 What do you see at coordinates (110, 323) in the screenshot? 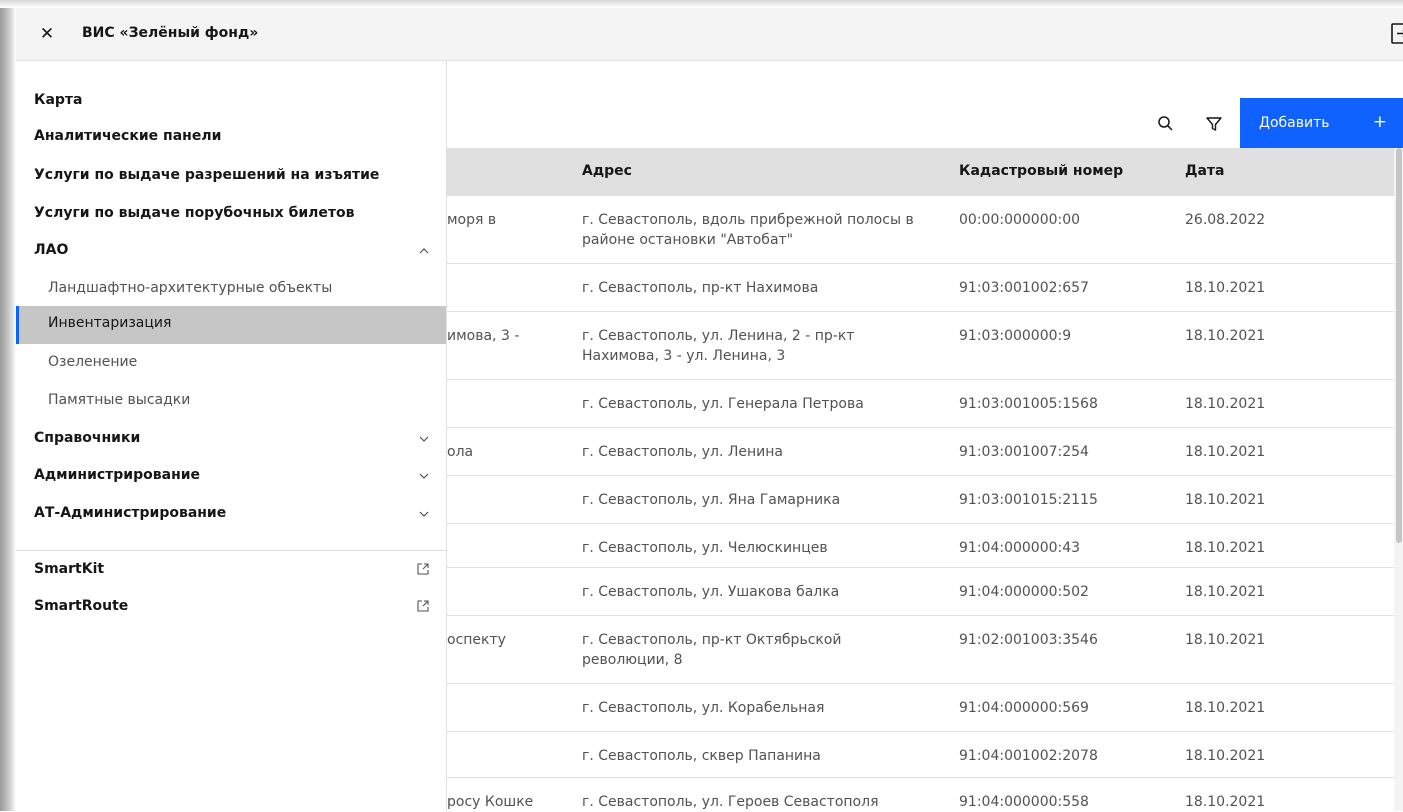
I see `nav-item-label: Инвентаризация` at bounding box center [110, 323].